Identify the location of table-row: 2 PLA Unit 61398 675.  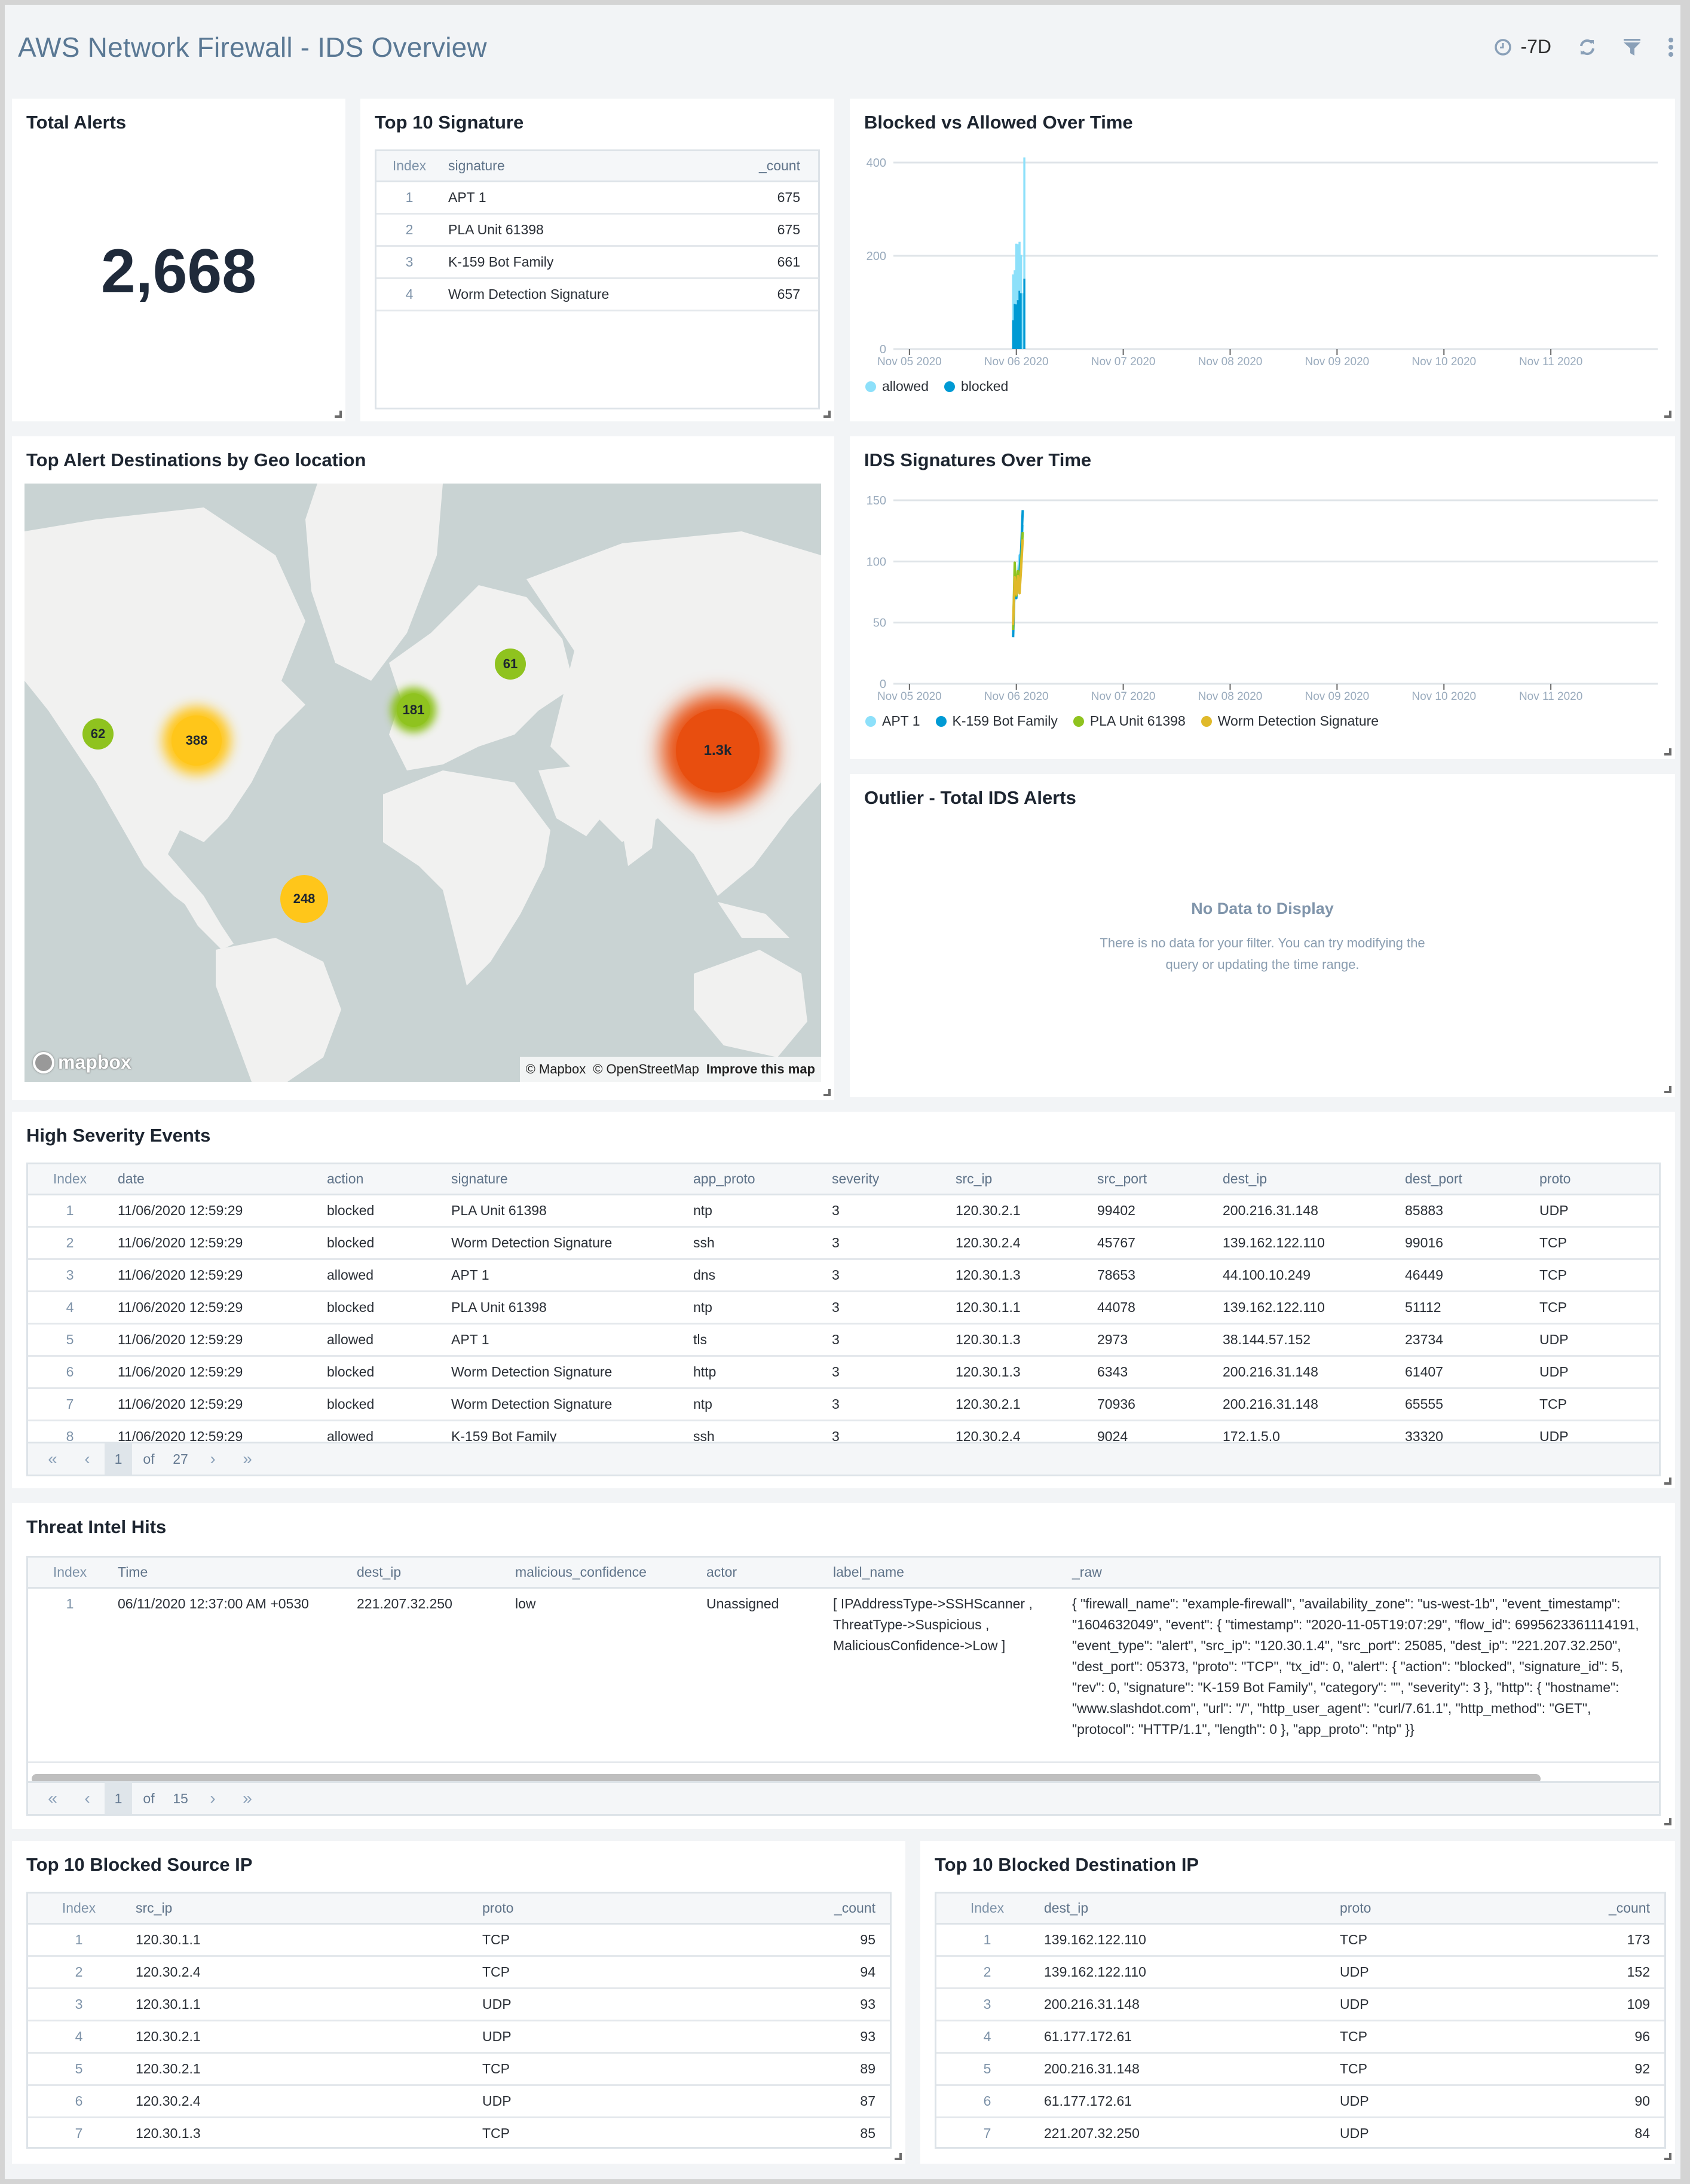
(597, 230).